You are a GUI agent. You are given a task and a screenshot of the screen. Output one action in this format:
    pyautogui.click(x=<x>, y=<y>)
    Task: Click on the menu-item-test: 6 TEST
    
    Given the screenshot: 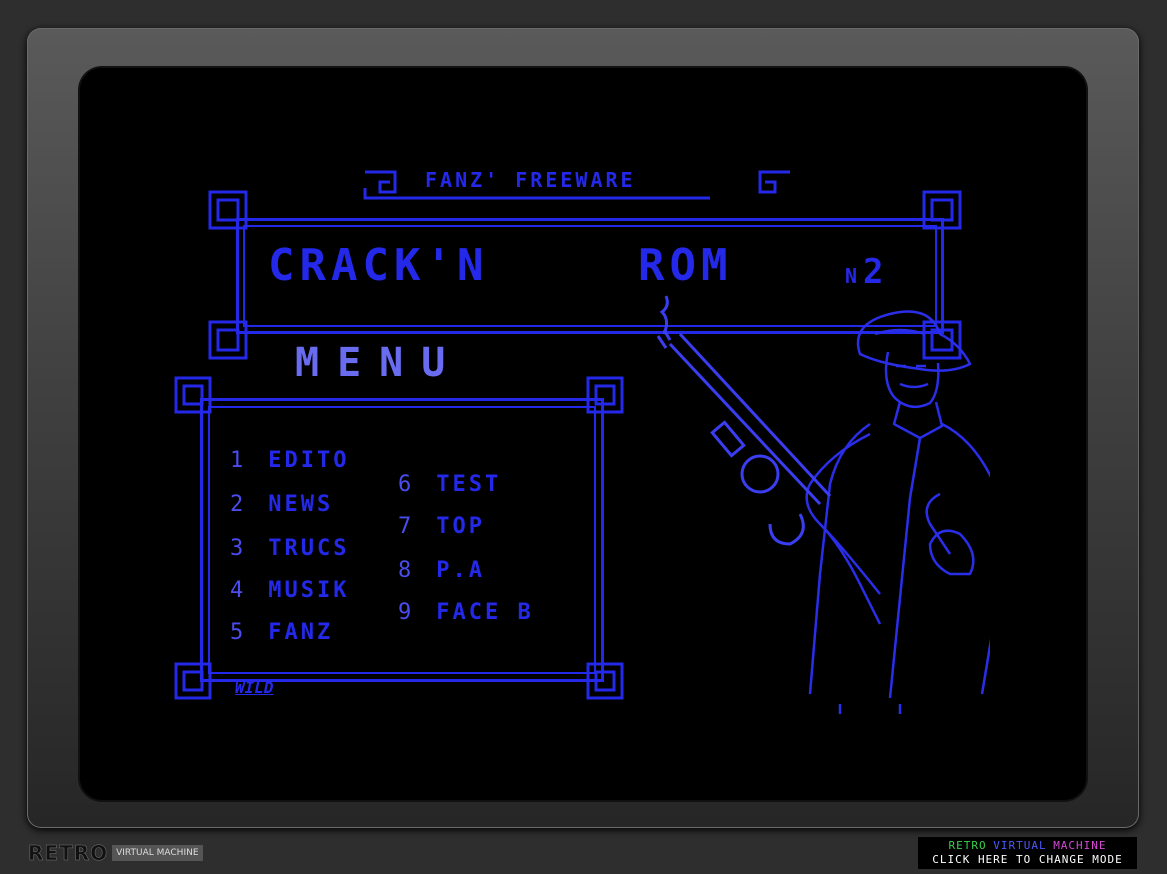 What is the action you would take?
    pyautogui.click(x=449, y=484)
    